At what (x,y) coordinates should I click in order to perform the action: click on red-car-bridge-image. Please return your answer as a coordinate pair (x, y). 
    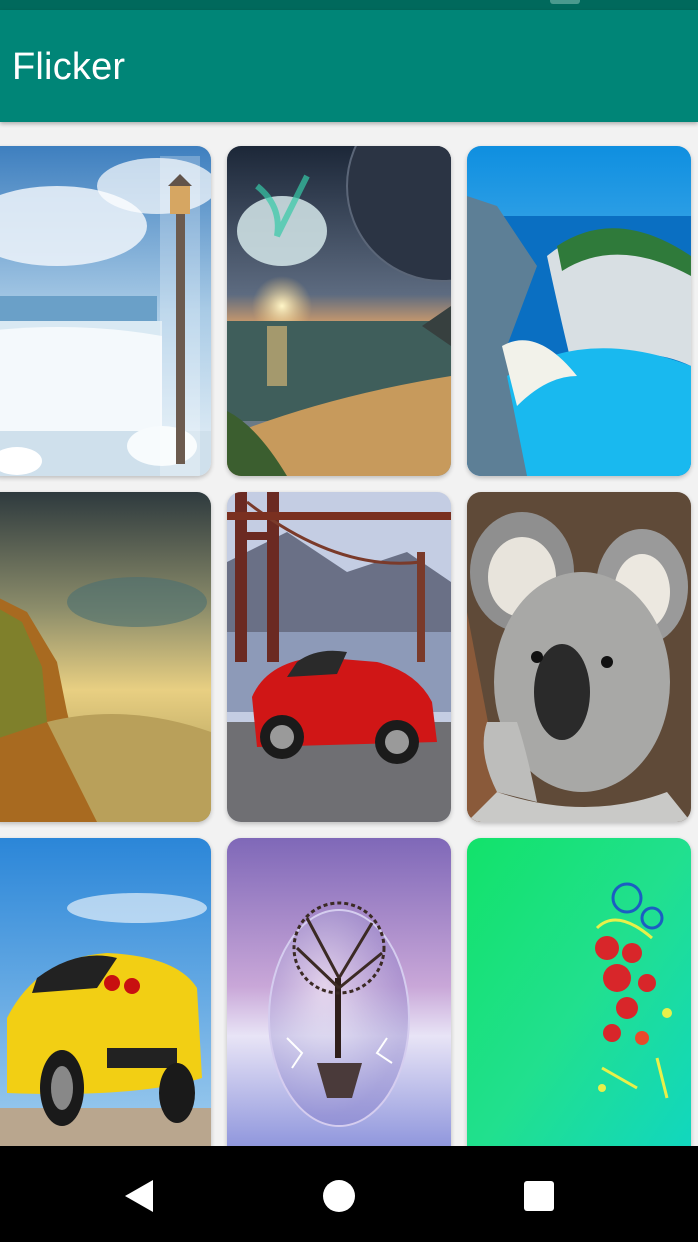
    Looking at the image, I should click on (339, 657).